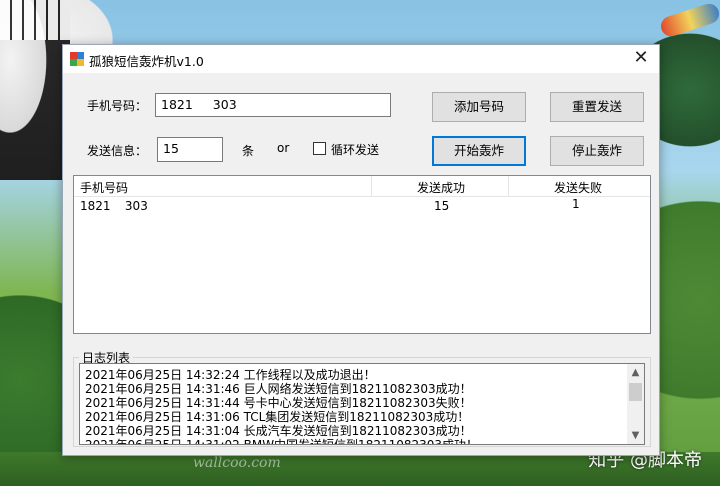  I want to click on column-phone: 手机号码, so click(104, 187).